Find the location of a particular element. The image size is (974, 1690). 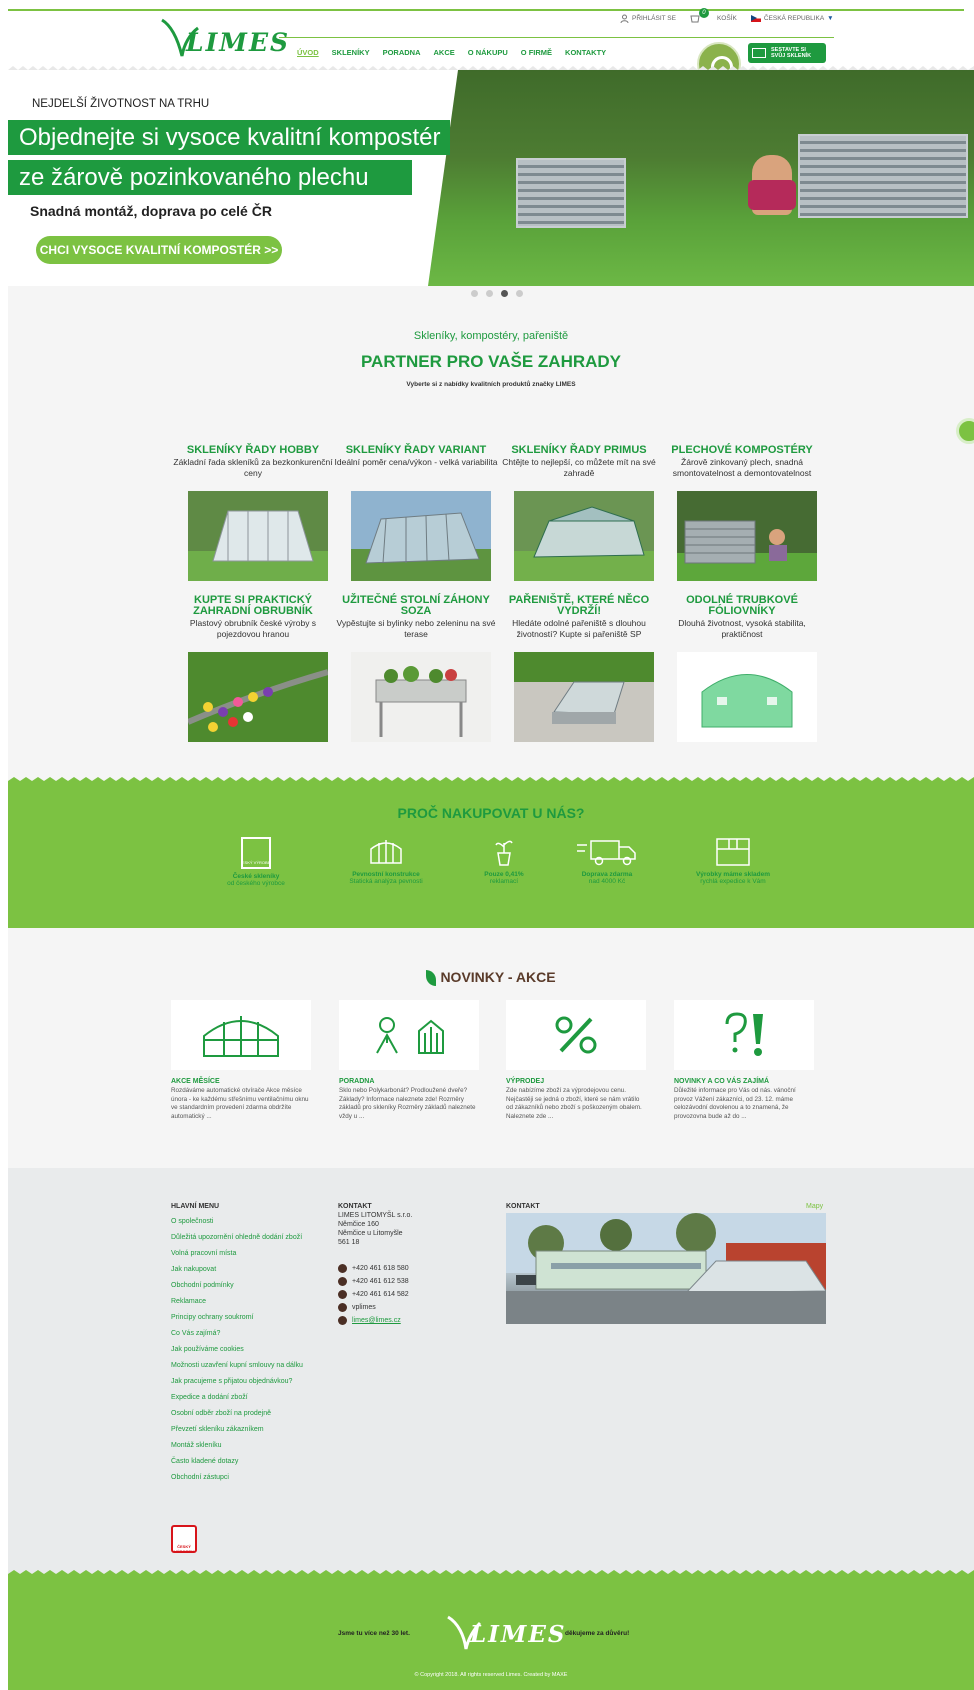

slider-dot-active is located at coordinates (504, 293).